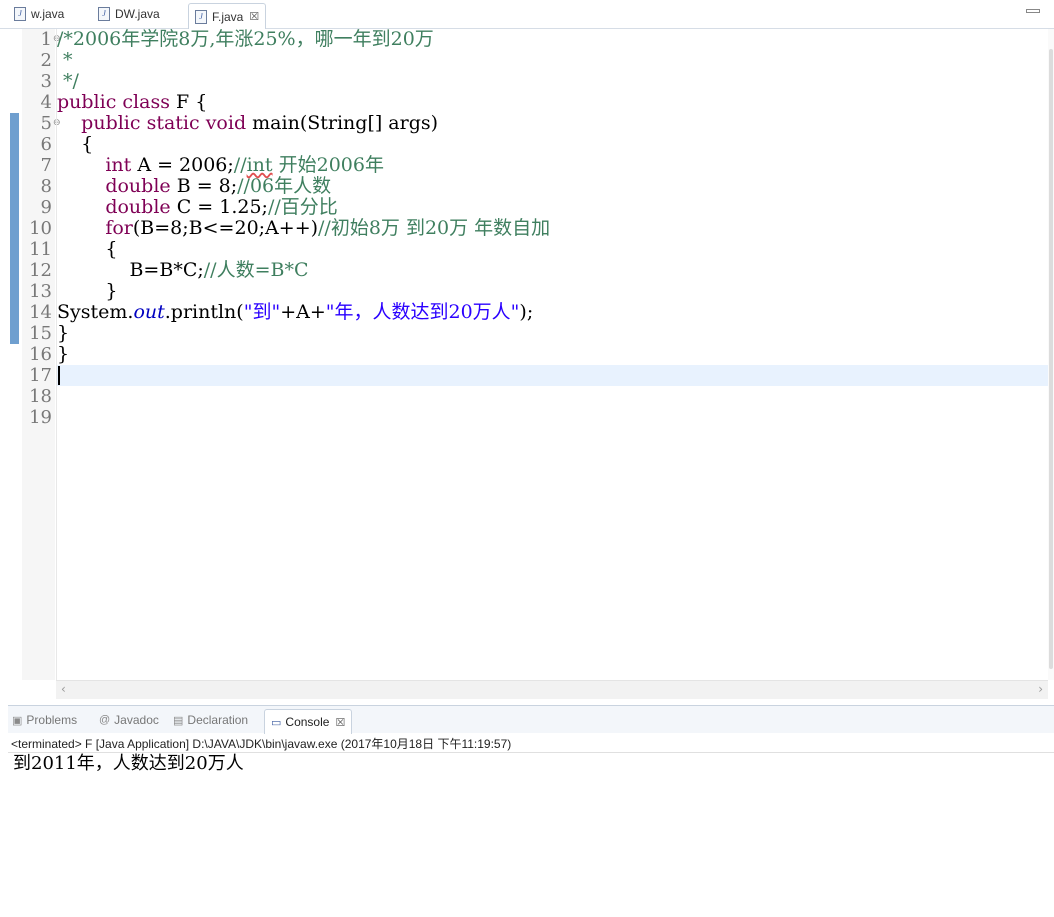 The height and width of the screenshot is (917, 1054). I want to click on line-number: 13, so click(40, 291).